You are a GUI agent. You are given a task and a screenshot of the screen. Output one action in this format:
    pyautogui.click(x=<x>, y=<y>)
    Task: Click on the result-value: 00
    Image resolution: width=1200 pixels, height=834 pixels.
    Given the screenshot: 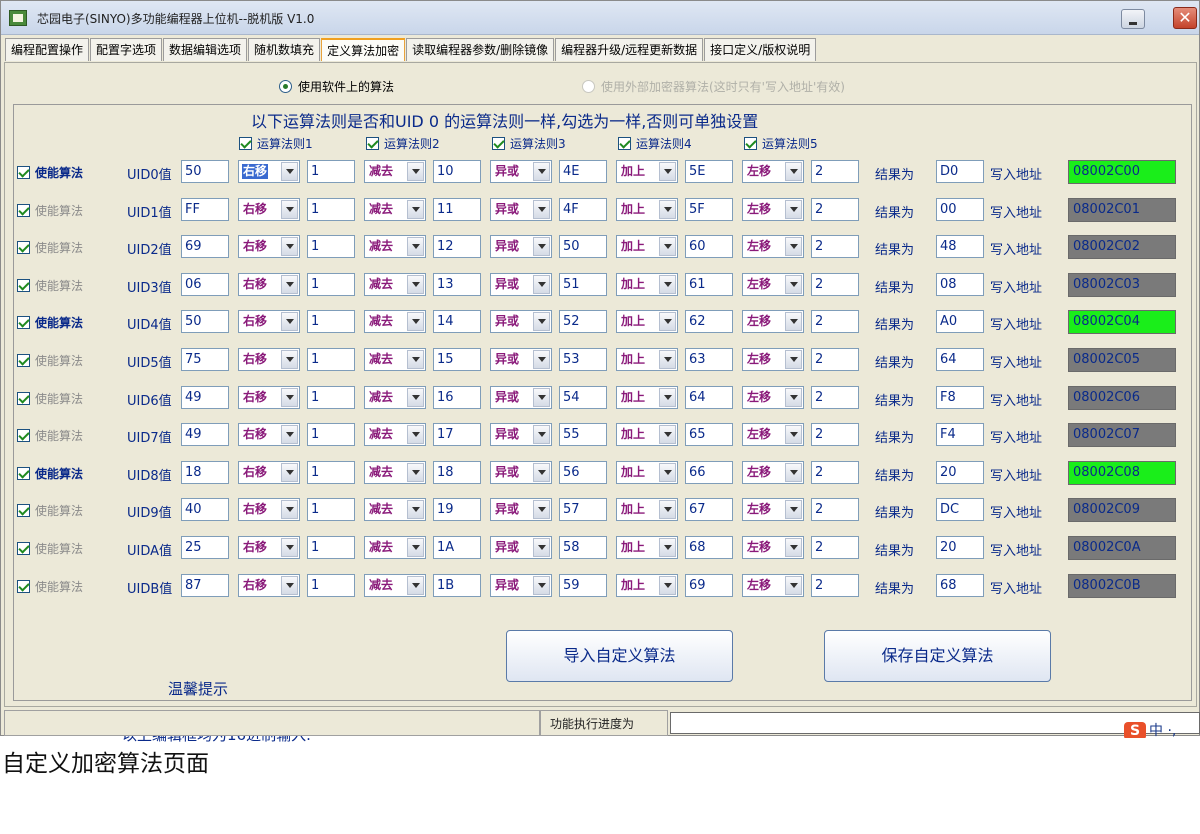 What is the action you would take?
    pyautogui.click(x=960, y=209)
    